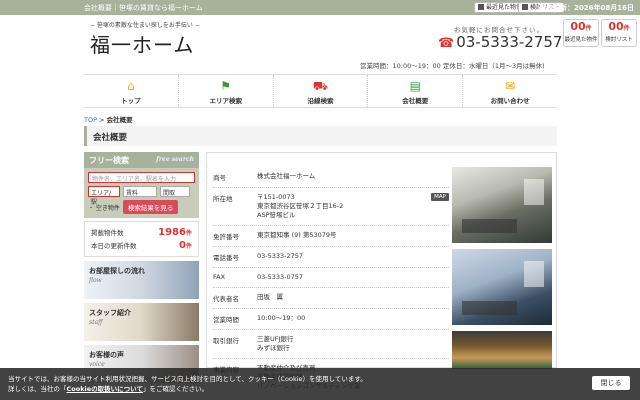 The height and width of the screenshot is (400, 640). What do you see at coordinates (320, 136) in the screenshot?
I see `page-title: 会社概要` at bounding box center [320, 136].